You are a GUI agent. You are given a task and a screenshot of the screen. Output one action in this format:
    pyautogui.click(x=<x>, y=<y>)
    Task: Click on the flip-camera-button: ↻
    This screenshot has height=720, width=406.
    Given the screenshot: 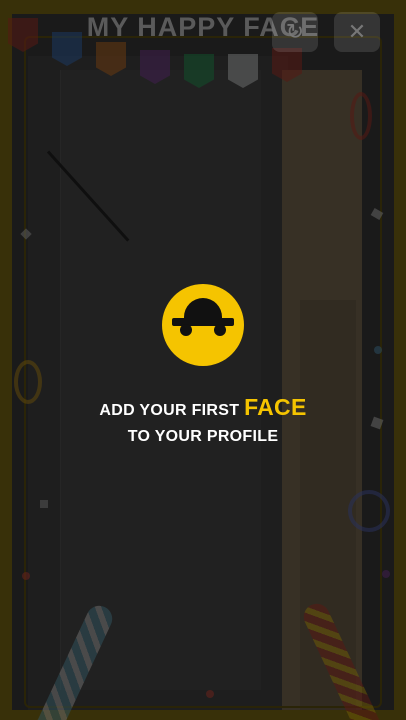 What is the action you would take?
    pyautogui.click(x=295, y=32)
    